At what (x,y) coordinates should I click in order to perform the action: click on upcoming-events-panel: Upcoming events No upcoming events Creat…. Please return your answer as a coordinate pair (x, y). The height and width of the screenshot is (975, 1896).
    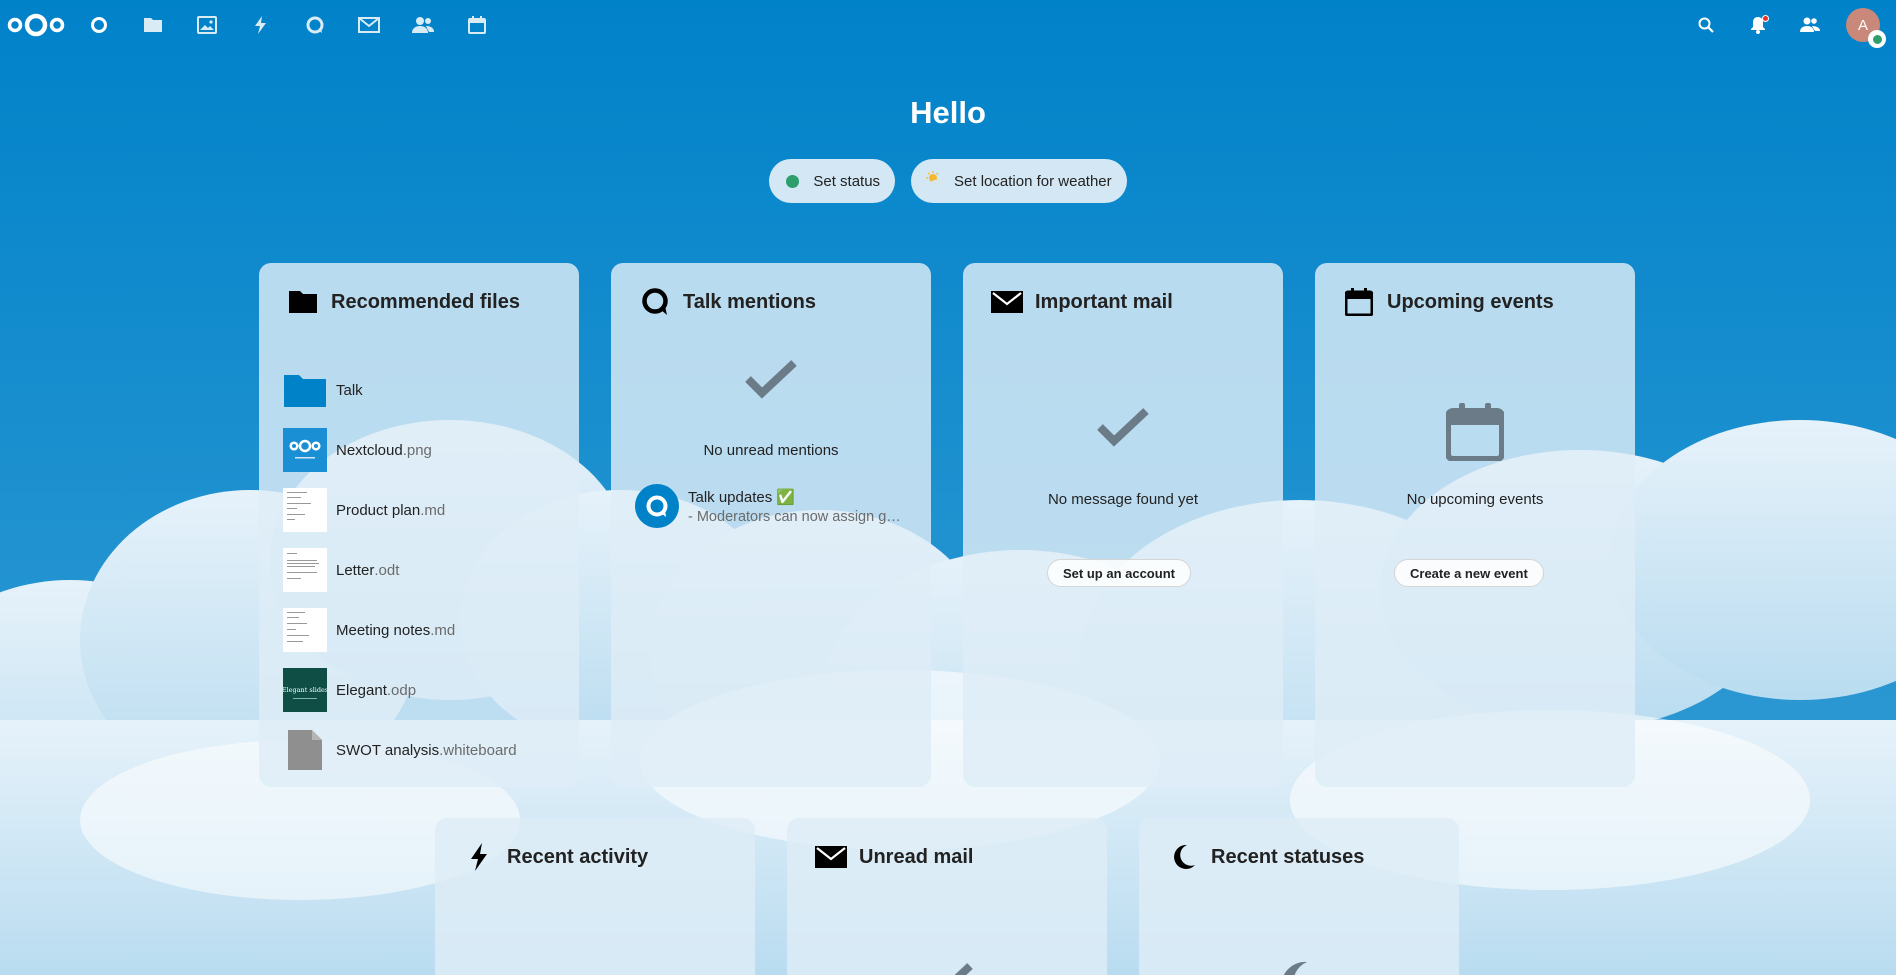
    Looking at the image, I should click on (1475, 525).